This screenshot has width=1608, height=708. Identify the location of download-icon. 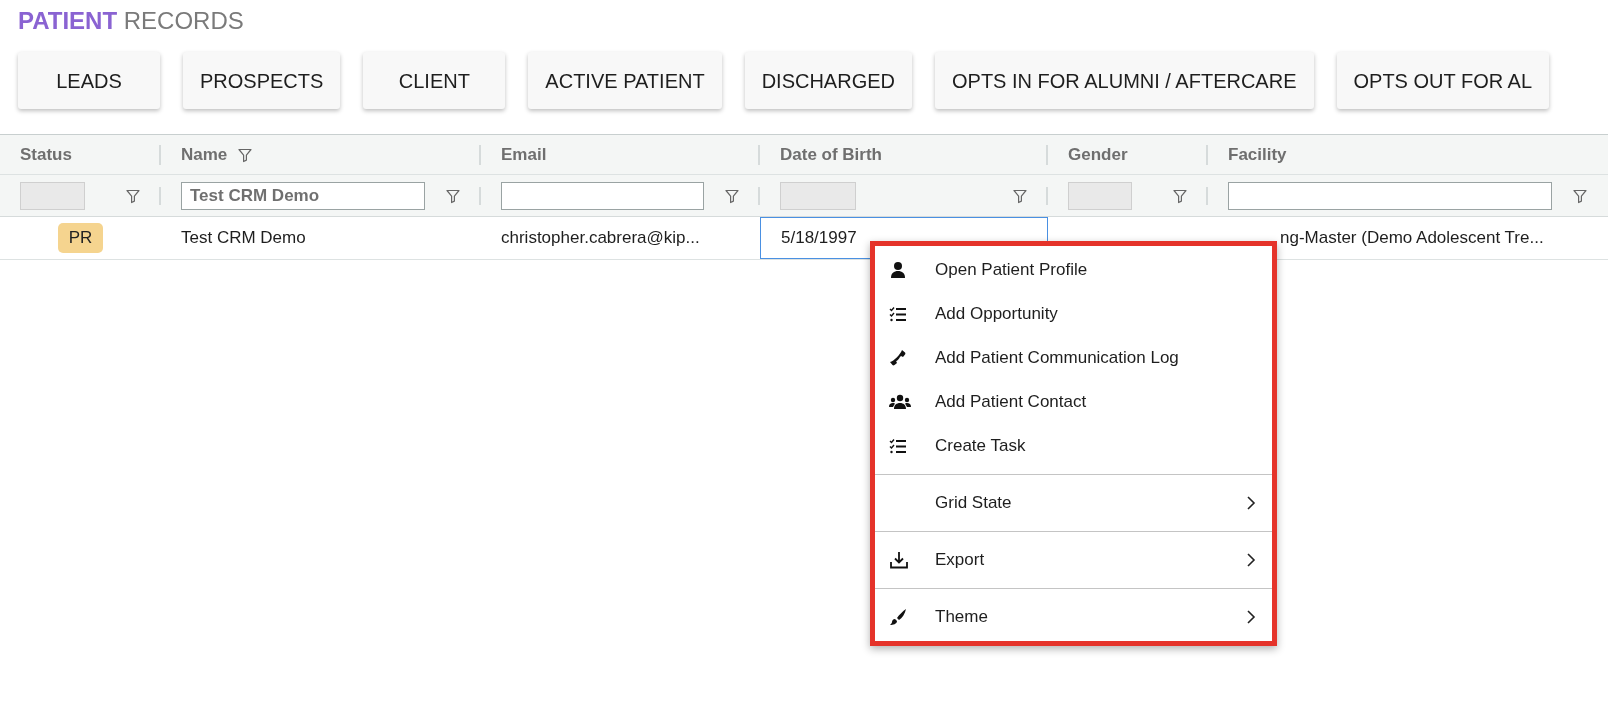
(899, 560).